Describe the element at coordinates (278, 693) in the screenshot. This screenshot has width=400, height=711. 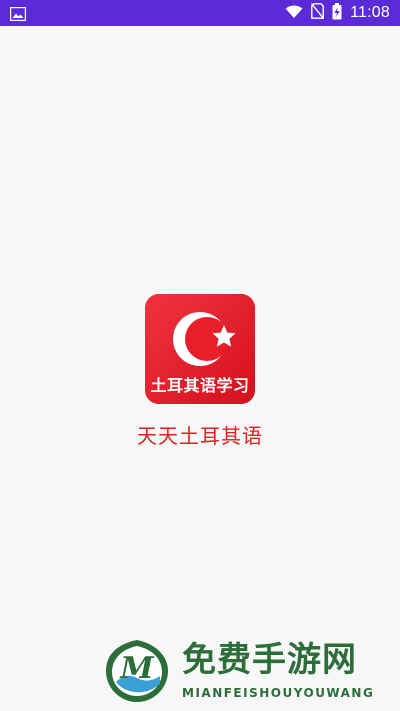
I see `watermark-subtitle: MIANFEISHOUYOUWANG` at that location.